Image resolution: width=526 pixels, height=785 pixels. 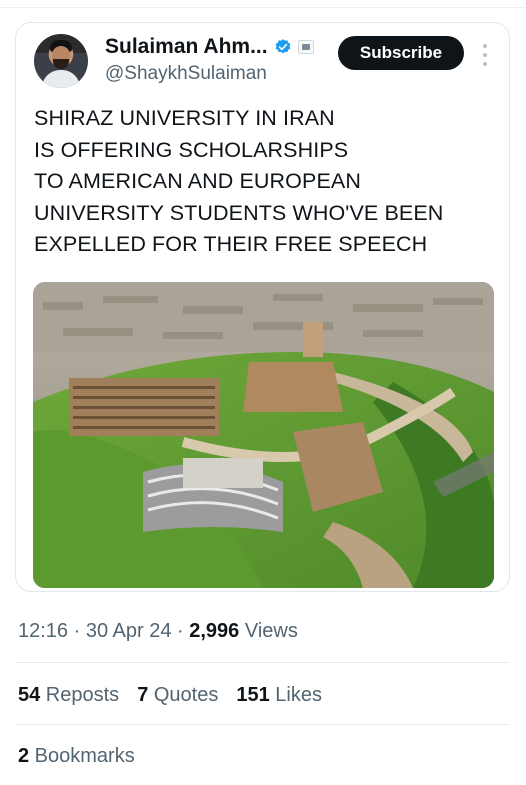 I want to click on bookmarks-label: Bookmarks, so click(x=82, y=756).